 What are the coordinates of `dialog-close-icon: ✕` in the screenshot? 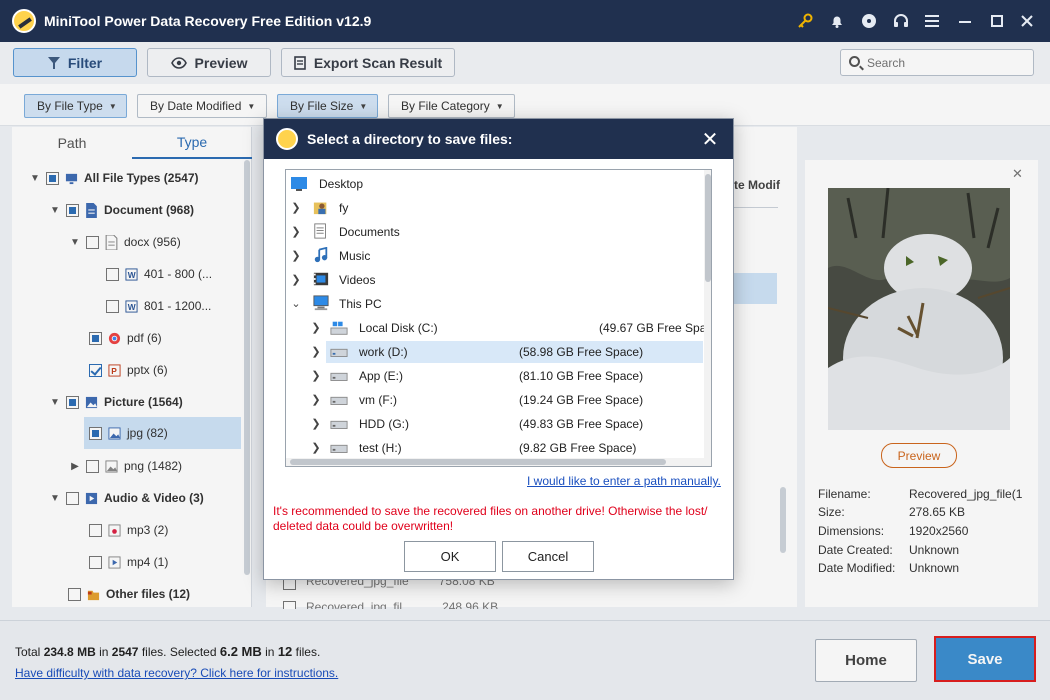 It's located at (710, 139).